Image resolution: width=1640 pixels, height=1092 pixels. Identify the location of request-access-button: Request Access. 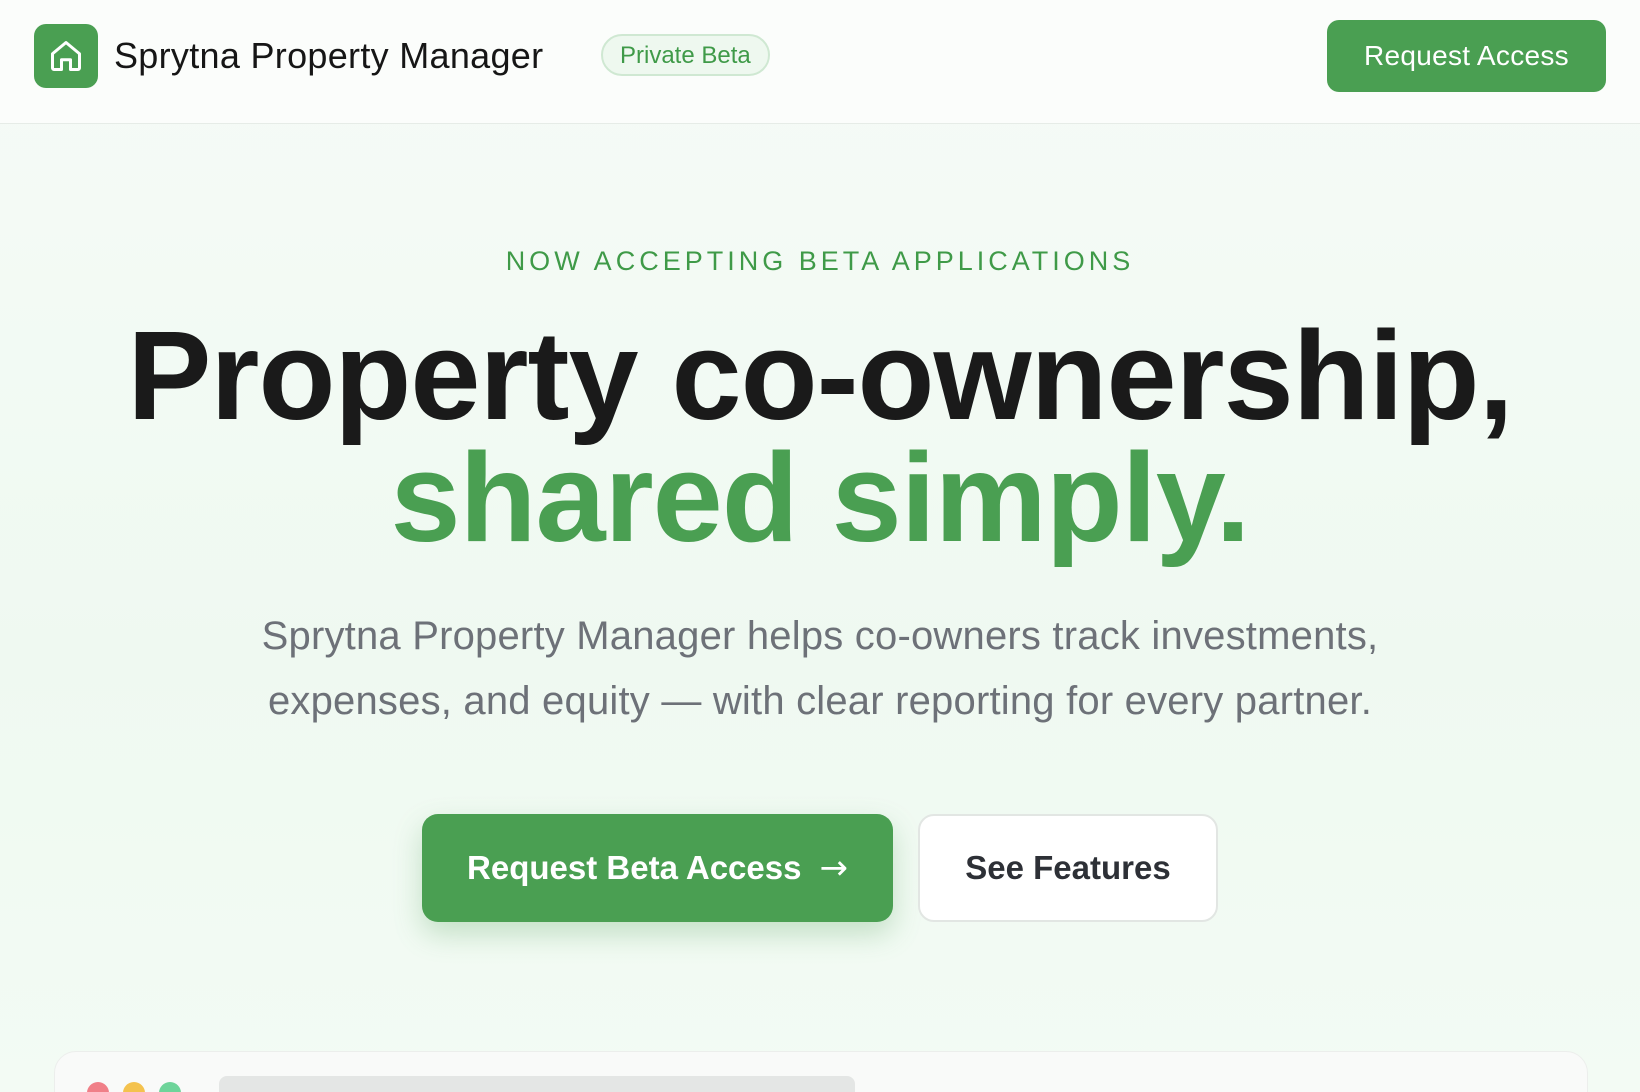
(1466, 56).